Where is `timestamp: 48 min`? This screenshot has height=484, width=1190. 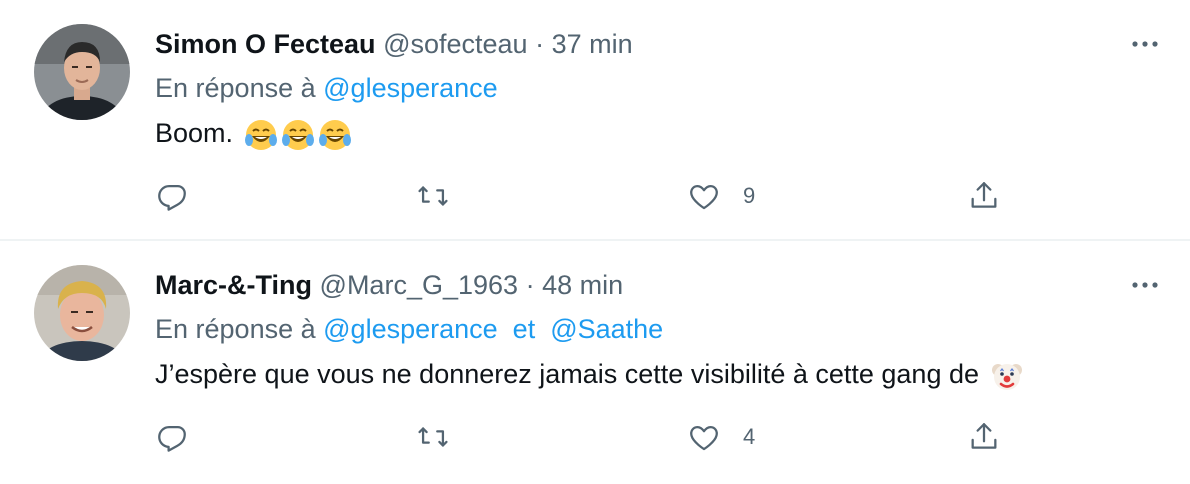 timestamp: 48 min is located at coordinates (582, 285).